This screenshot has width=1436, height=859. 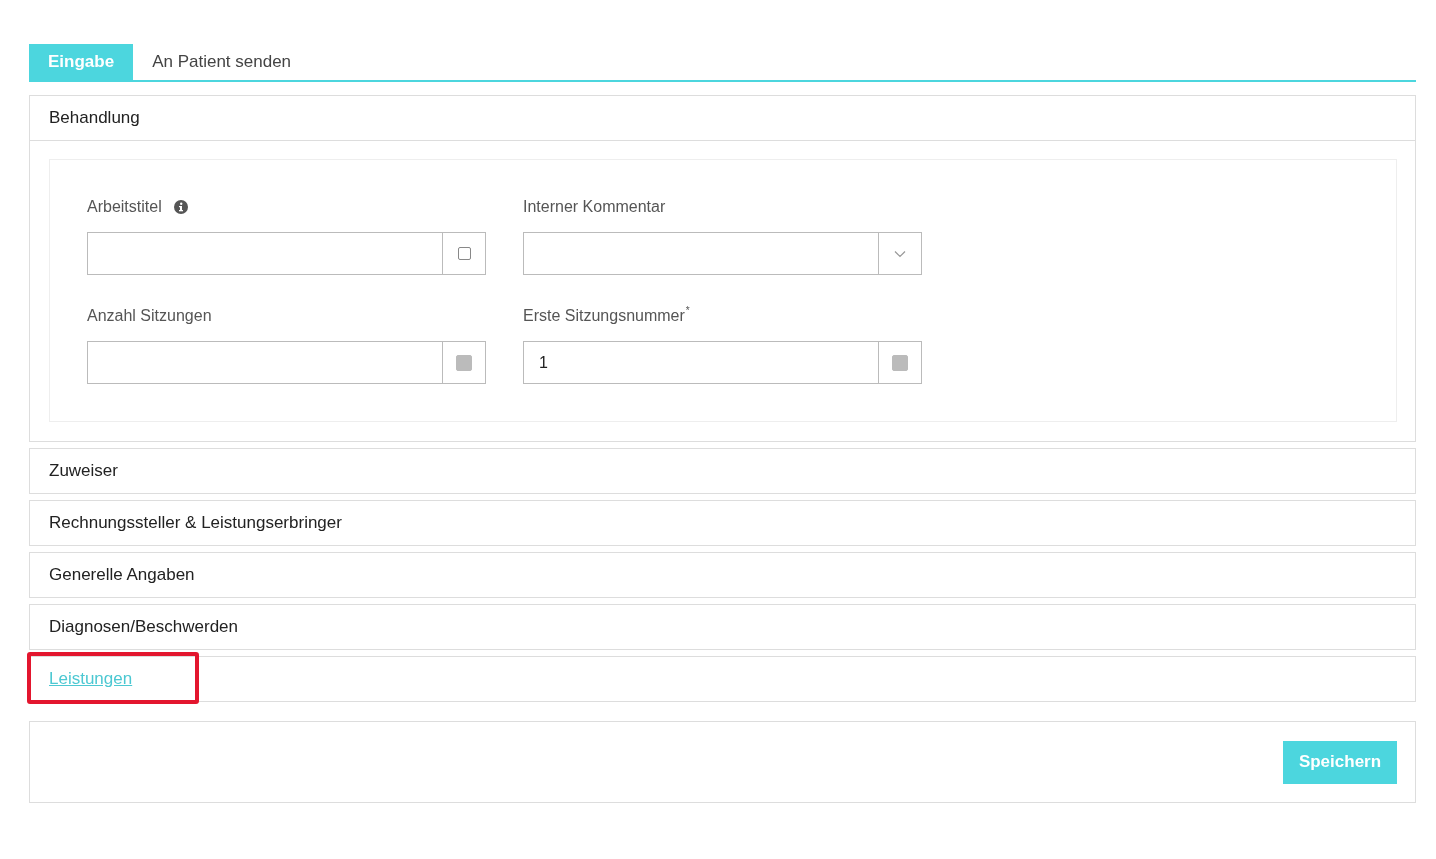 I want to click on info-icon, so click(x=180, y=207).